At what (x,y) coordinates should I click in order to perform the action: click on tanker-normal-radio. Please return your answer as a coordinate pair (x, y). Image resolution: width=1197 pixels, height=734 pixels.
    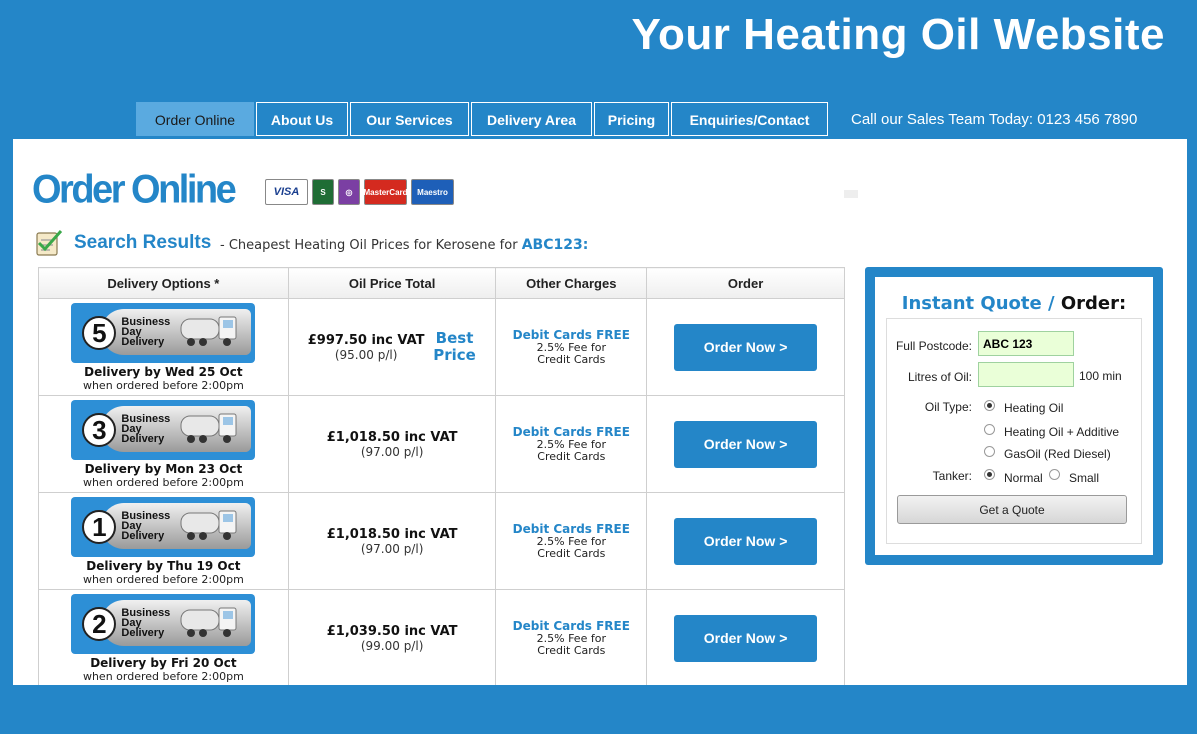
    Looking at the image, I should click on (989, 474).